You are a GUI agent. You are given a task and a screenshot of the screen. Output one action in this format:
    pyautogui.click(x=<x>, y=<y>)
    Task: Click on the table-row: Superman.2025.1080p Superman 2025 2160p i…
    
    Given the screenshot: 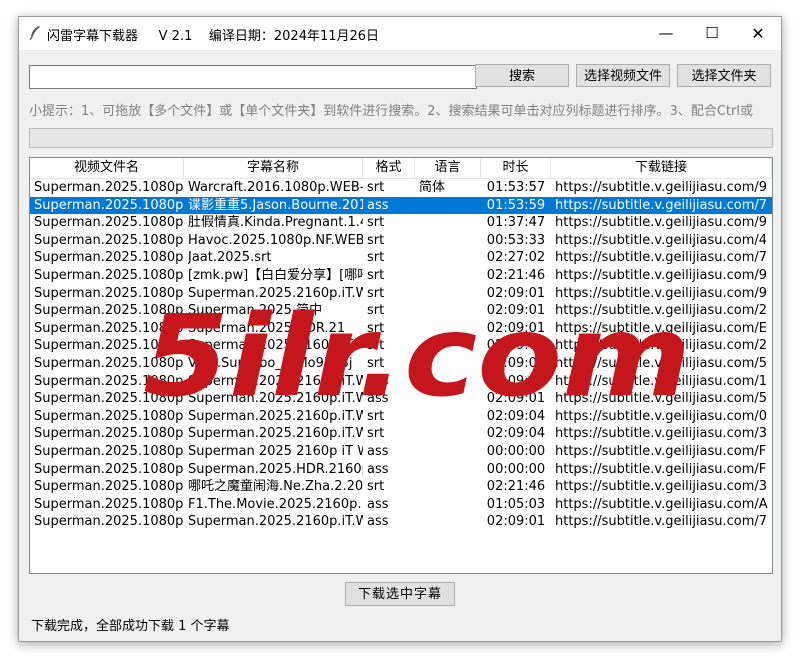 What is the action you would take?
    pyautogui.click(x=401, y=452)
    